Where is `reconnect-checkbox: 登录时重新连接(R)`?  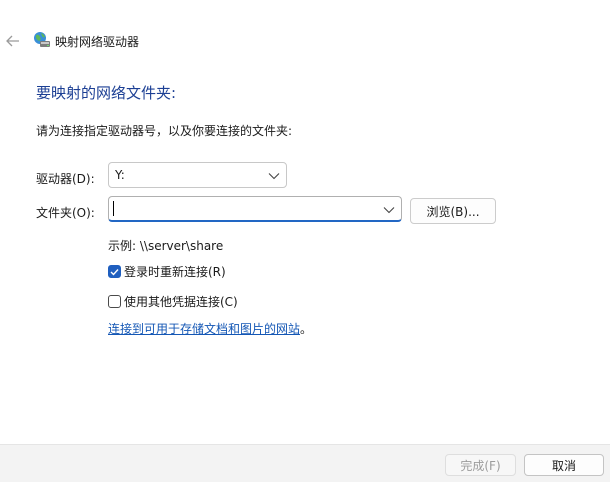 reconnect-checkbox: 登录时重新连接(R) is located at coordinates (167, 271).